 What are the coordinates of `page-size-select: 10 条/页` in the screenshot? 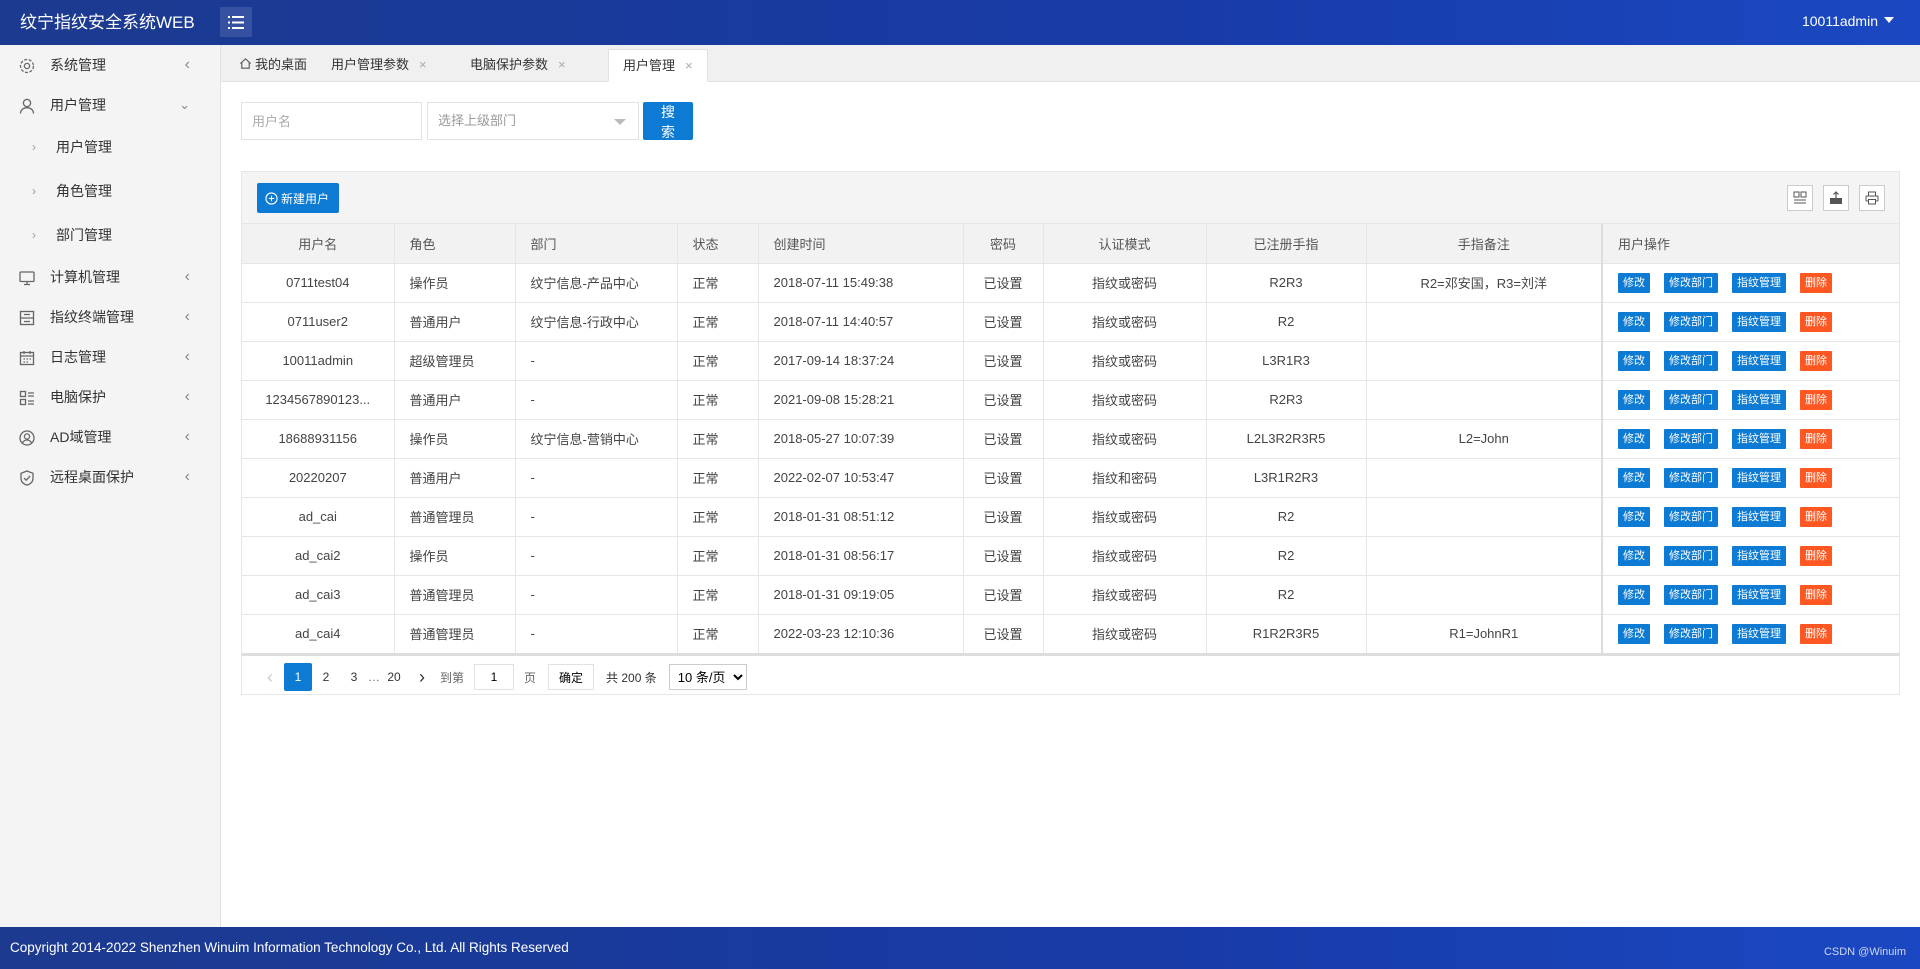 It's located at (707, 677).